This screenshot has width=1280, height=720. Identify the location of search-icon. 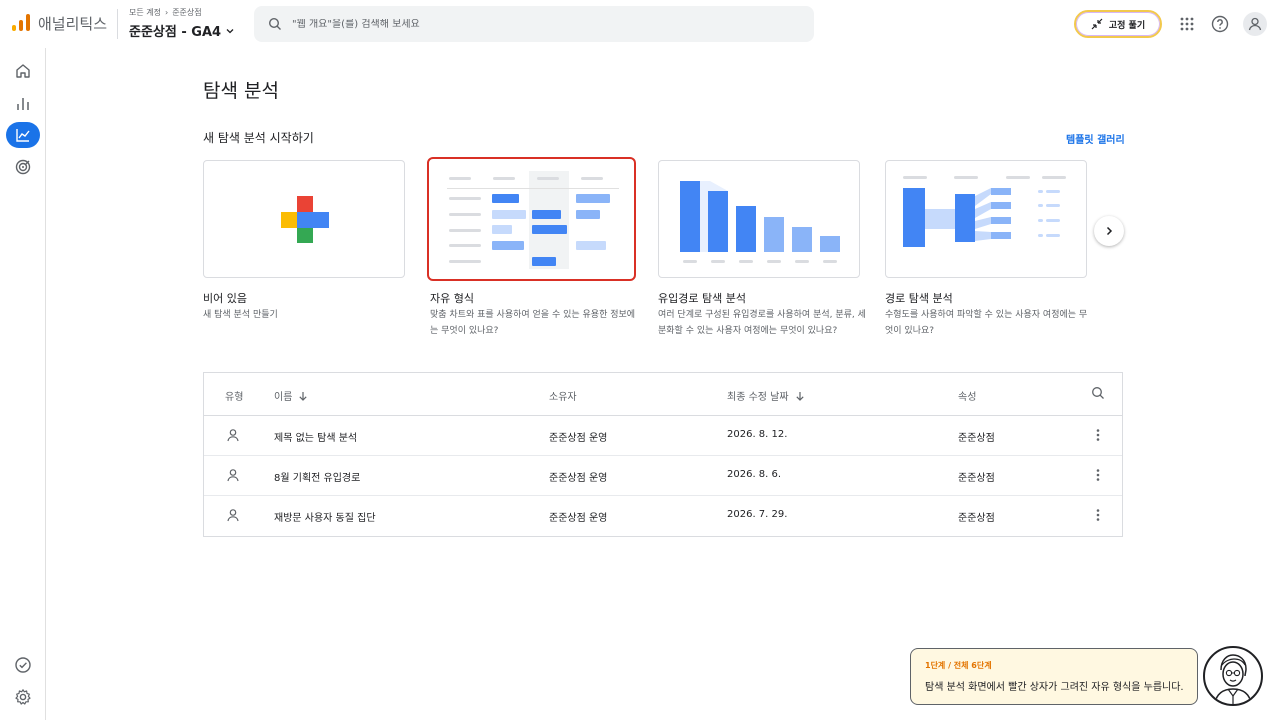
(274, 23).